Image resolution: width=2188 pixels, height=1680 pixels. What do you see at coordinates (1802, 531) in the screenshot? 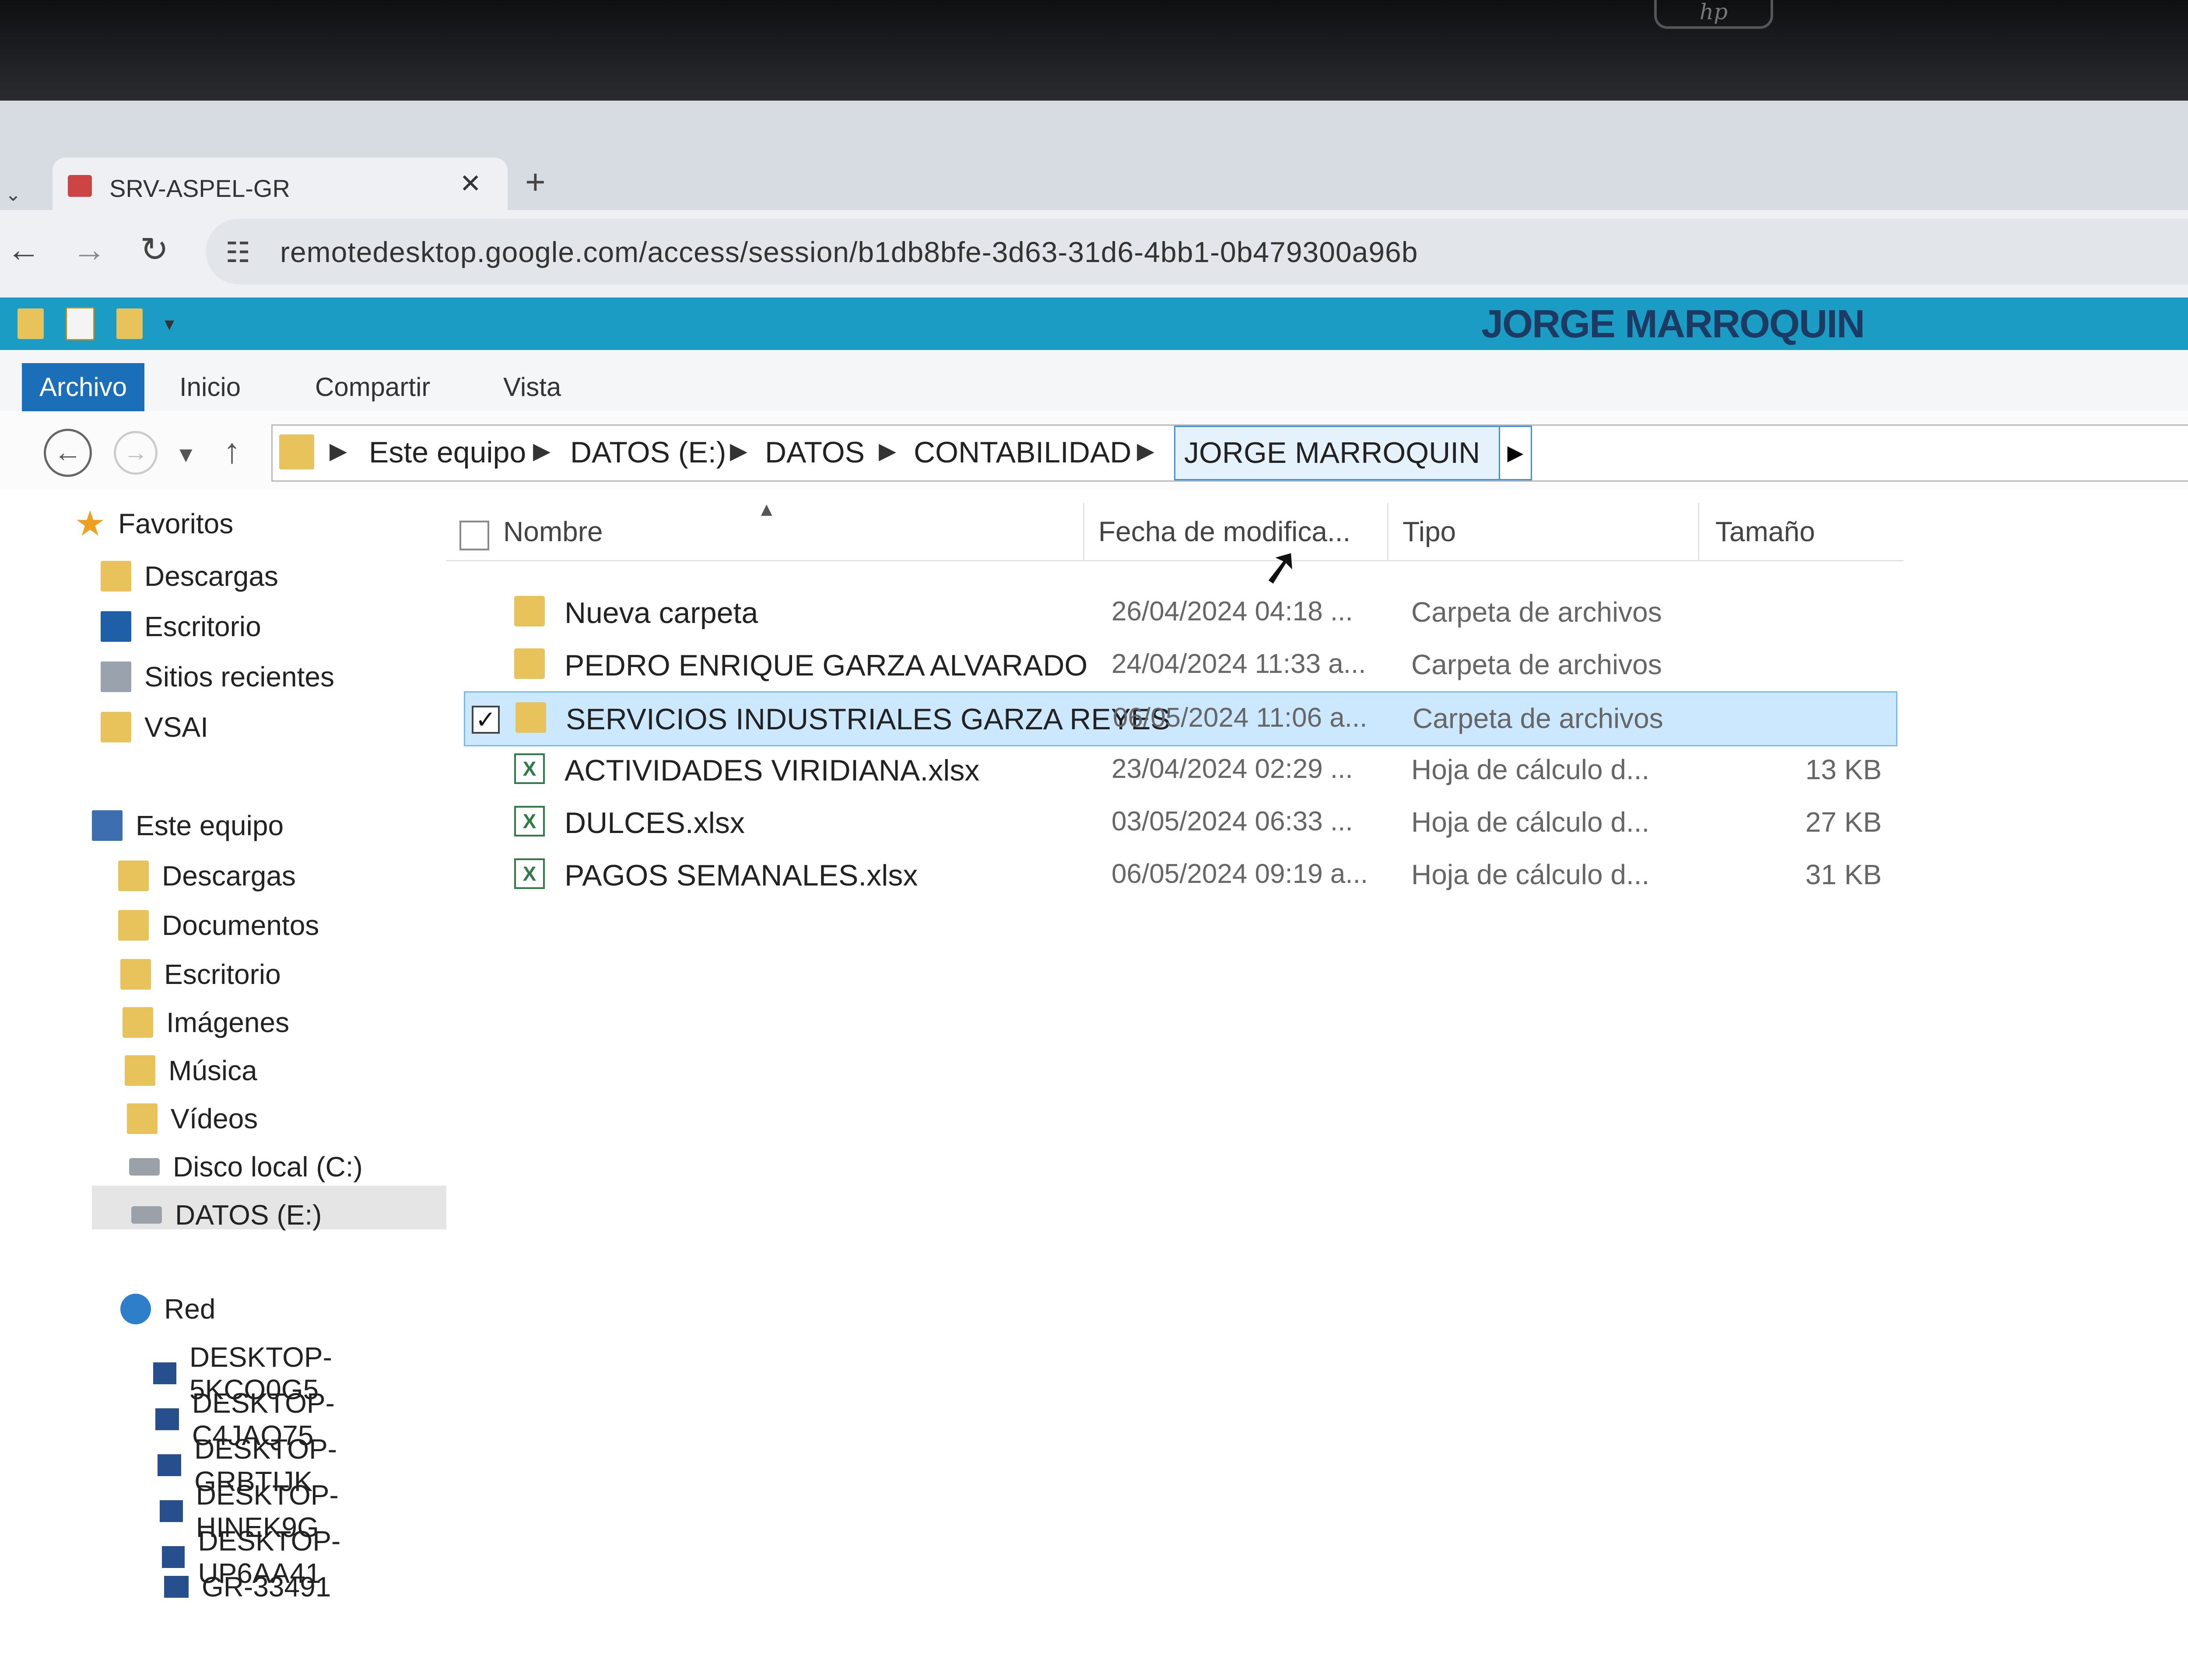
I see `column-header-tamano: Tamaño` at bounding box center [1802, 531].